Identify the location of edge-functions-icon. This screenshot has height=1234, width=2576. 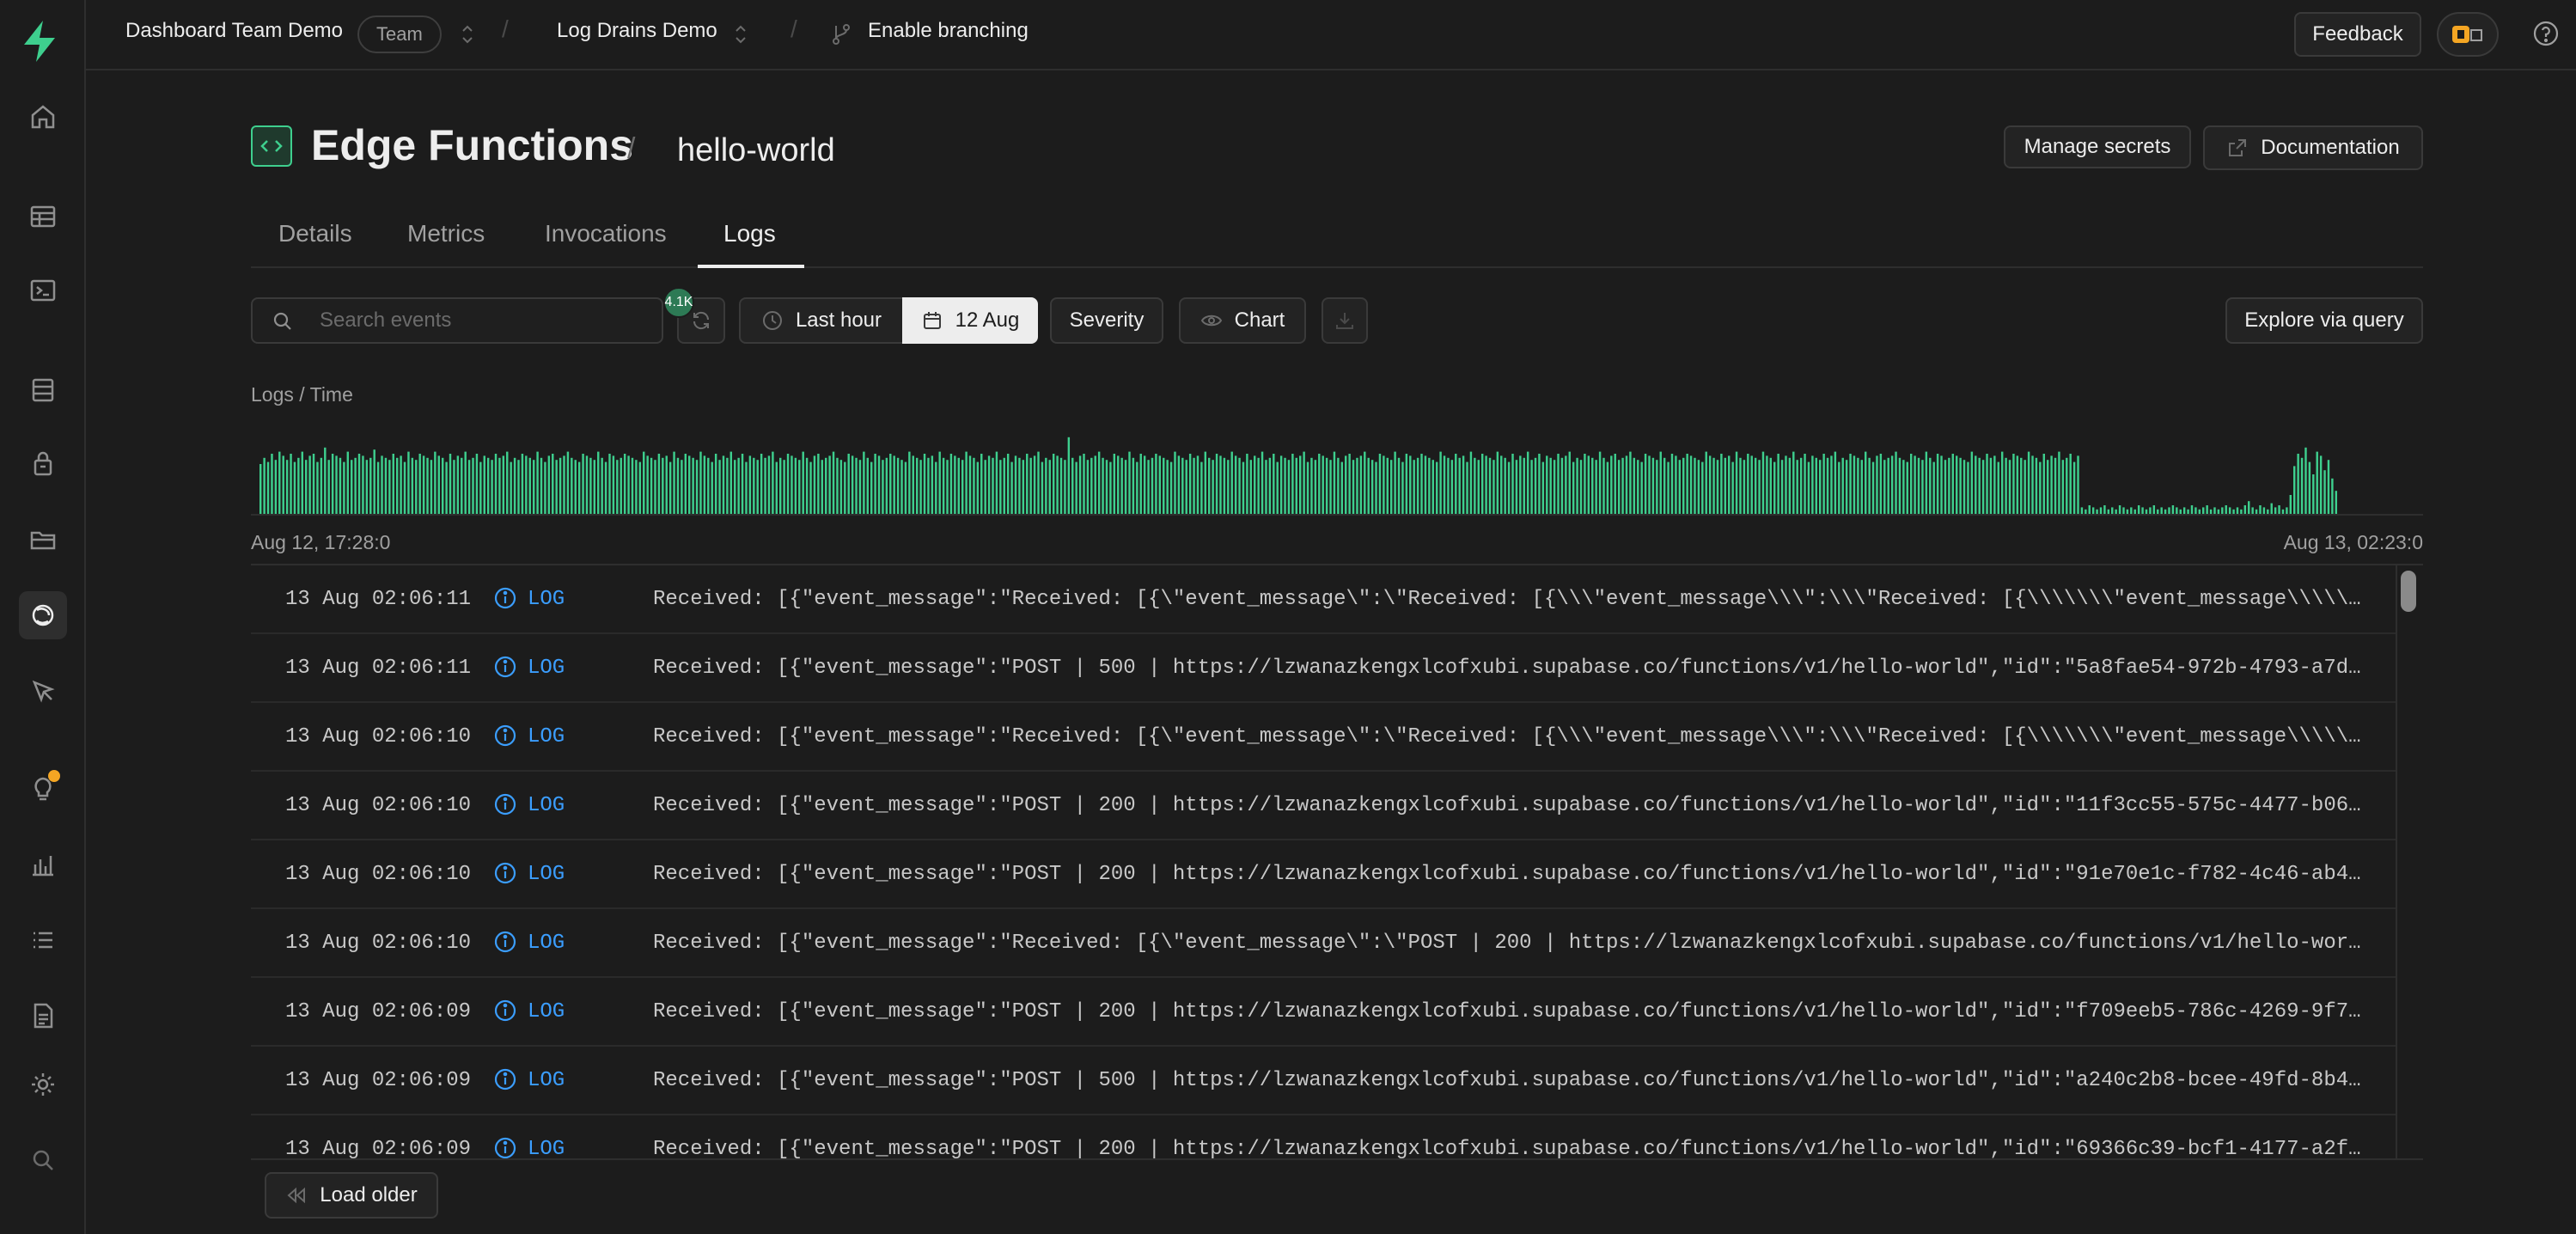
(43, 615).